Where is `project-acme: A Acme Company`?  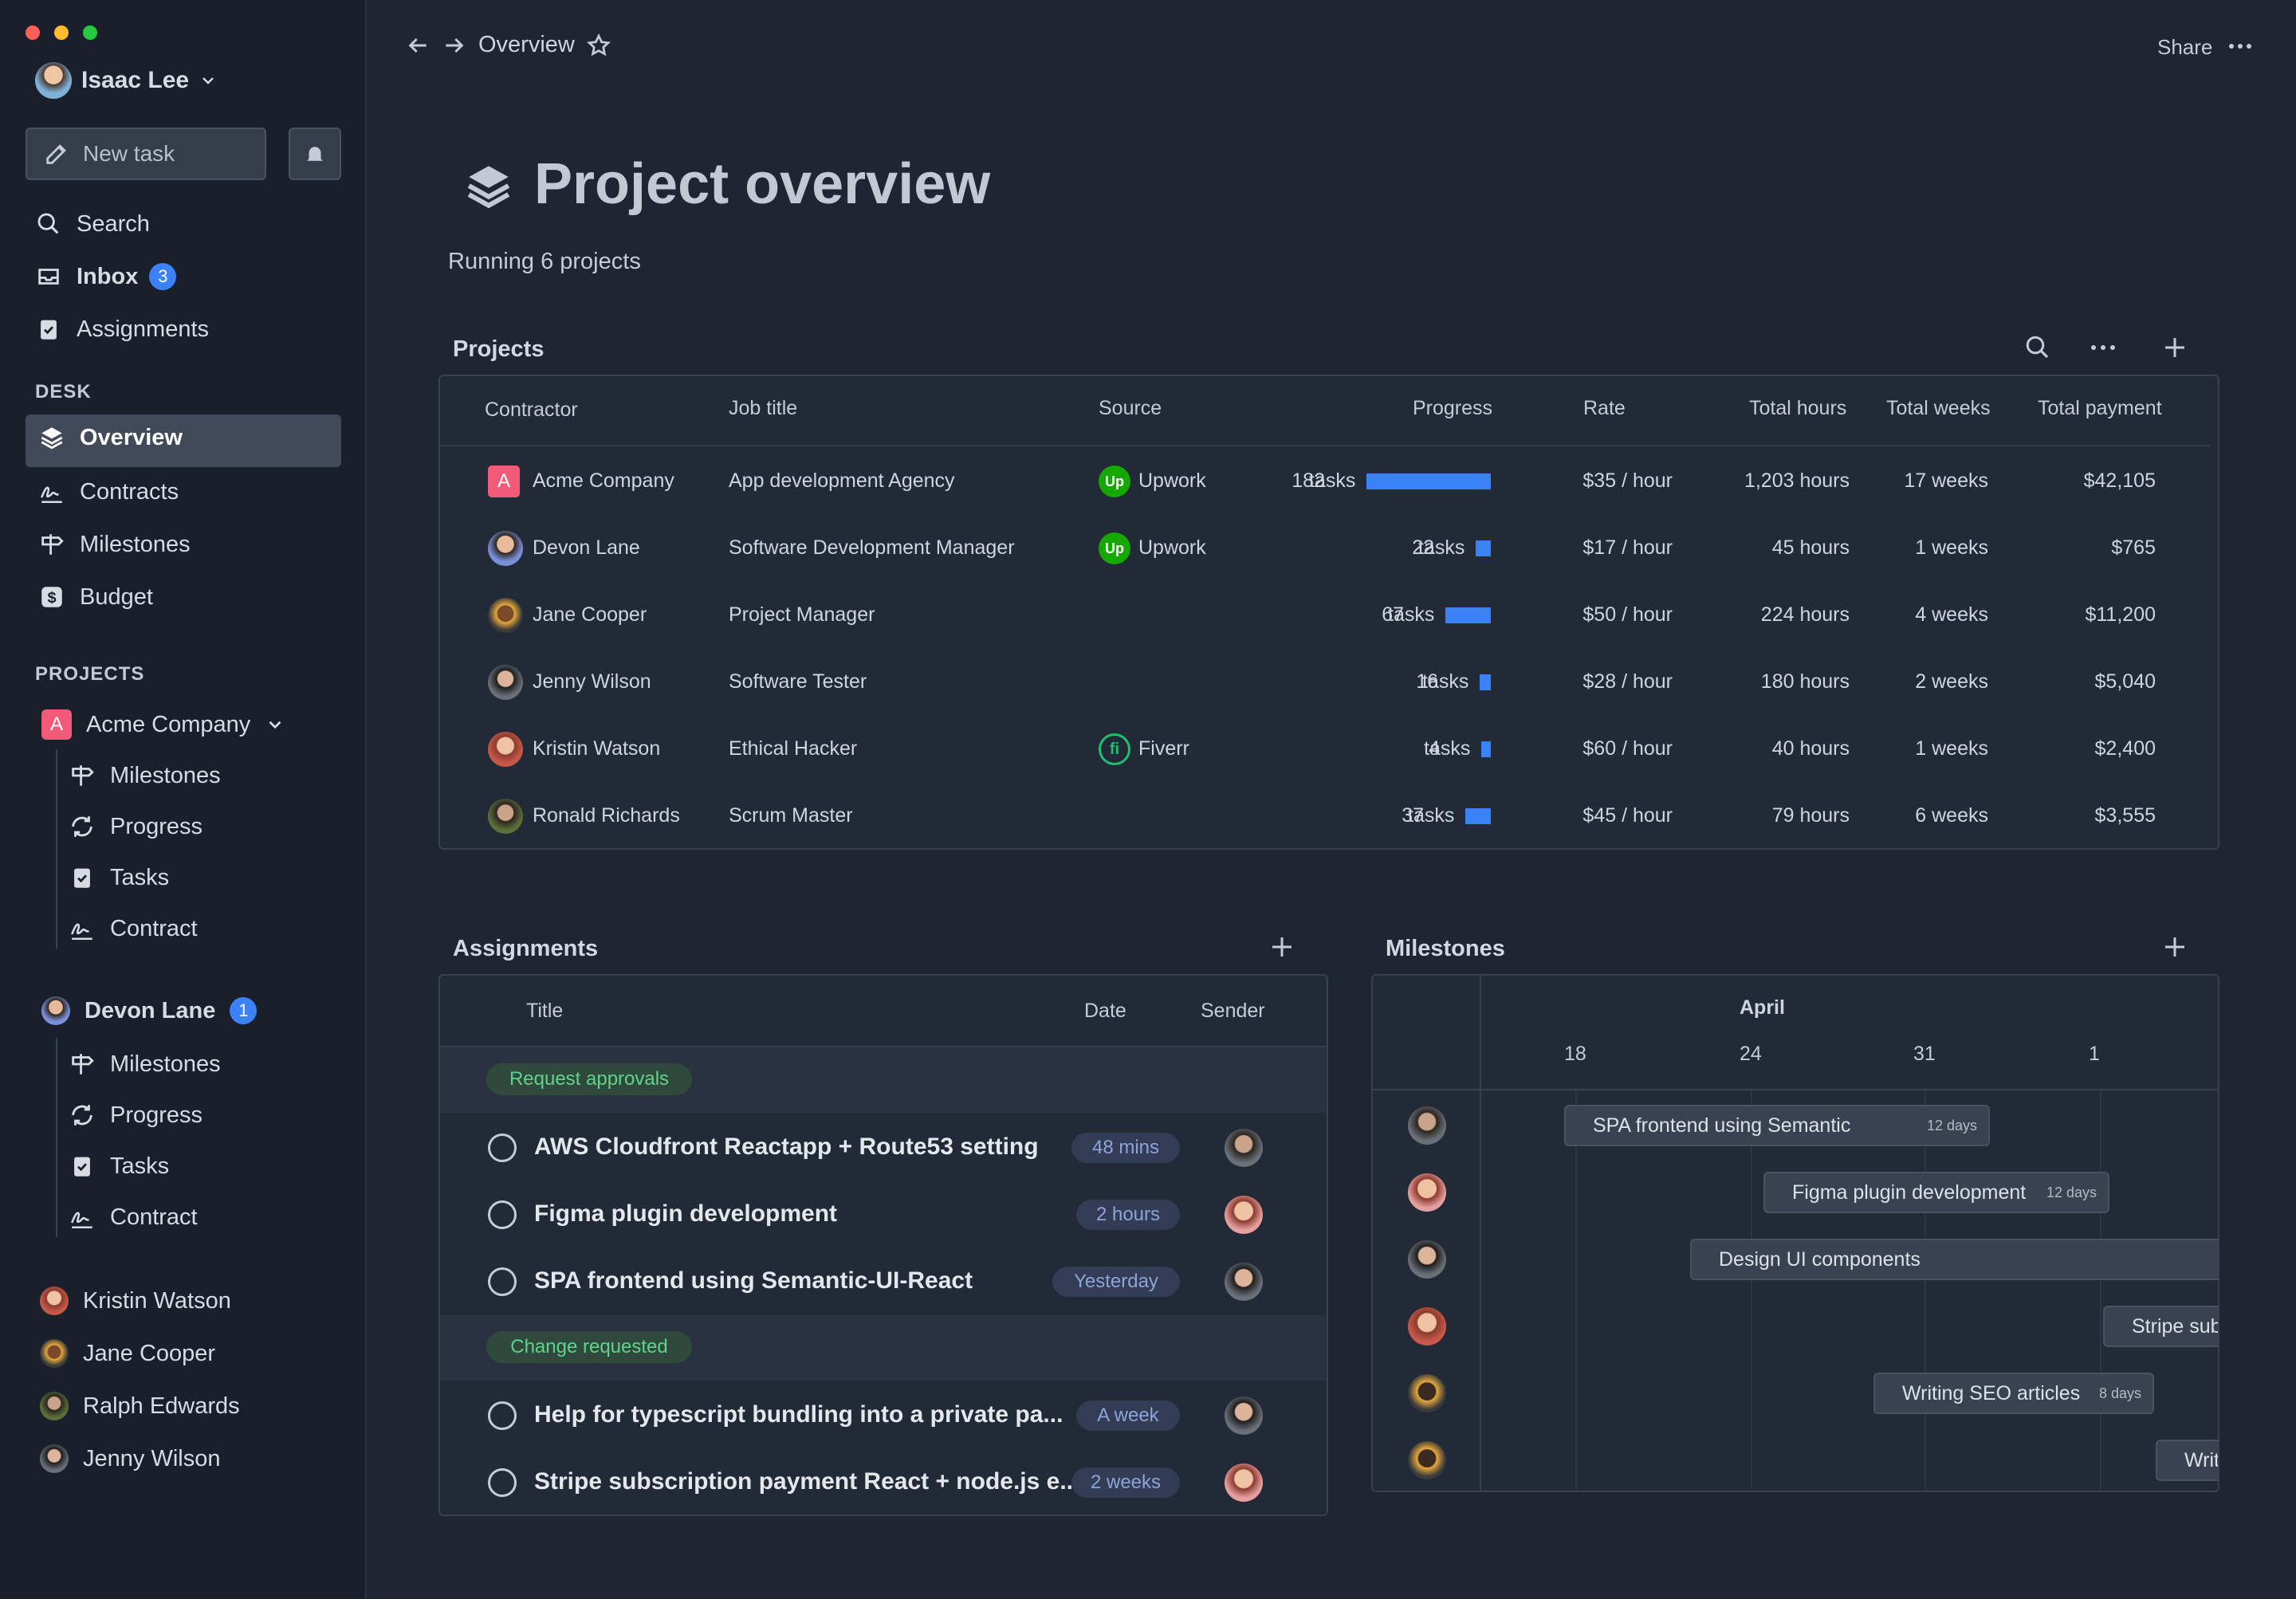
project-acme: A Acme Company is located at coordinates (163, 724).